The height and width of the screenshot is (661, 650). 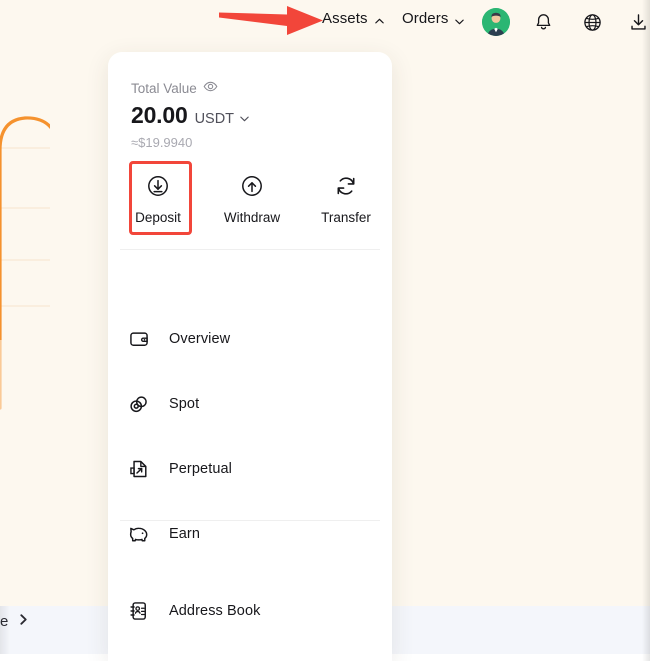 What do you see at coordinates (646, 330) in the screenshot?
I see `screen-right-shadow` at bounding box center [646, 330].